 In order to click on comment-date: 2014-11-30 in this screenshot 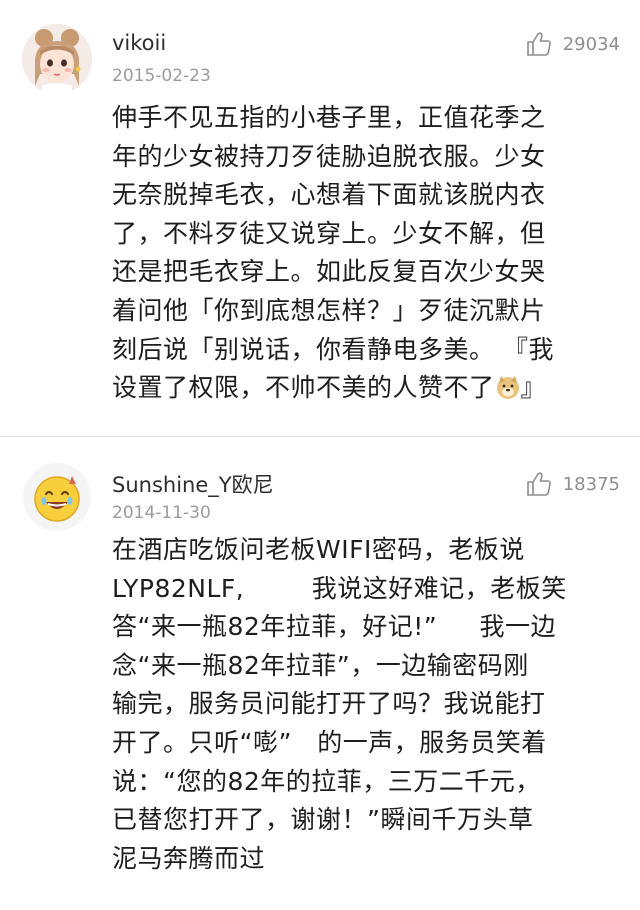, I will do `click(161, 513)`.